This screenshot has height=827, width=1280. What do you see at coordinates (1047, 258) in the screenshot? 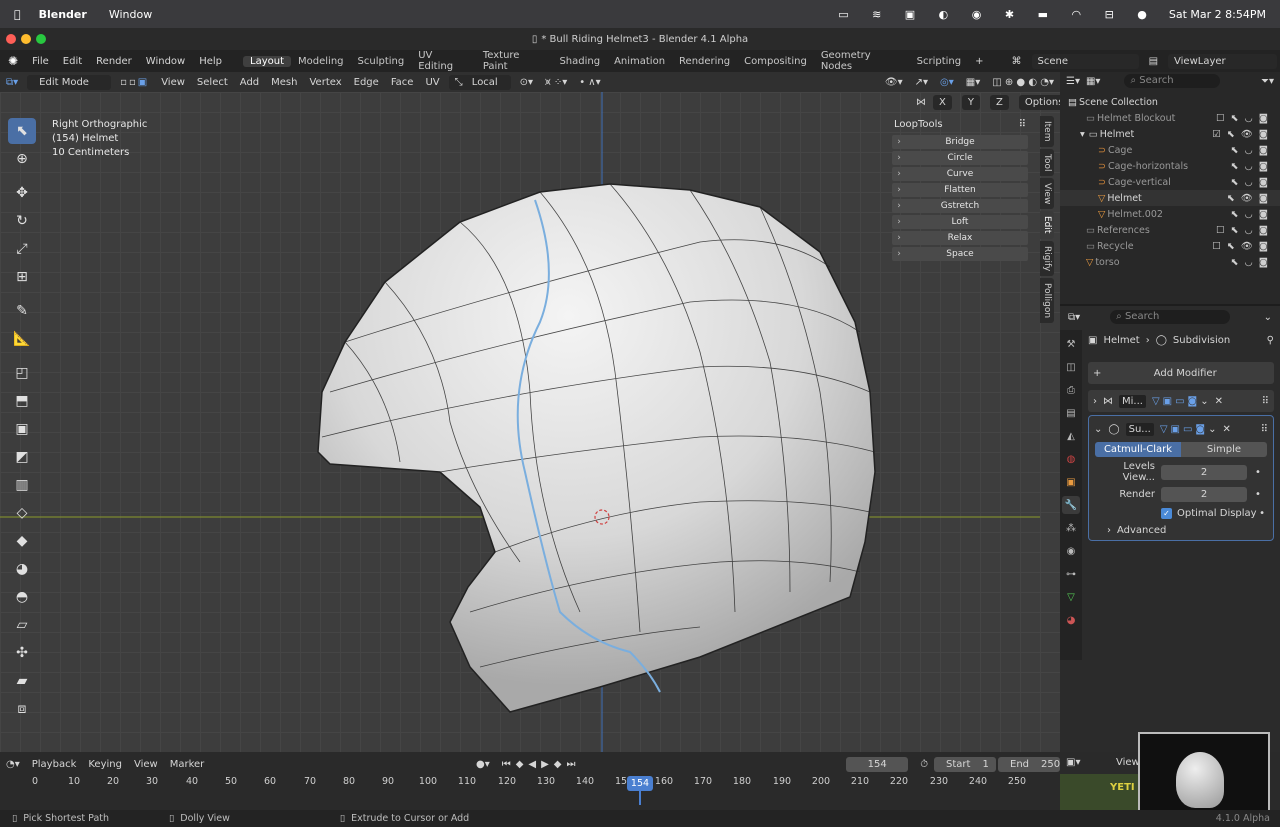
I see `tab-rigify: Rigify` at bounding box center [1047, 258].